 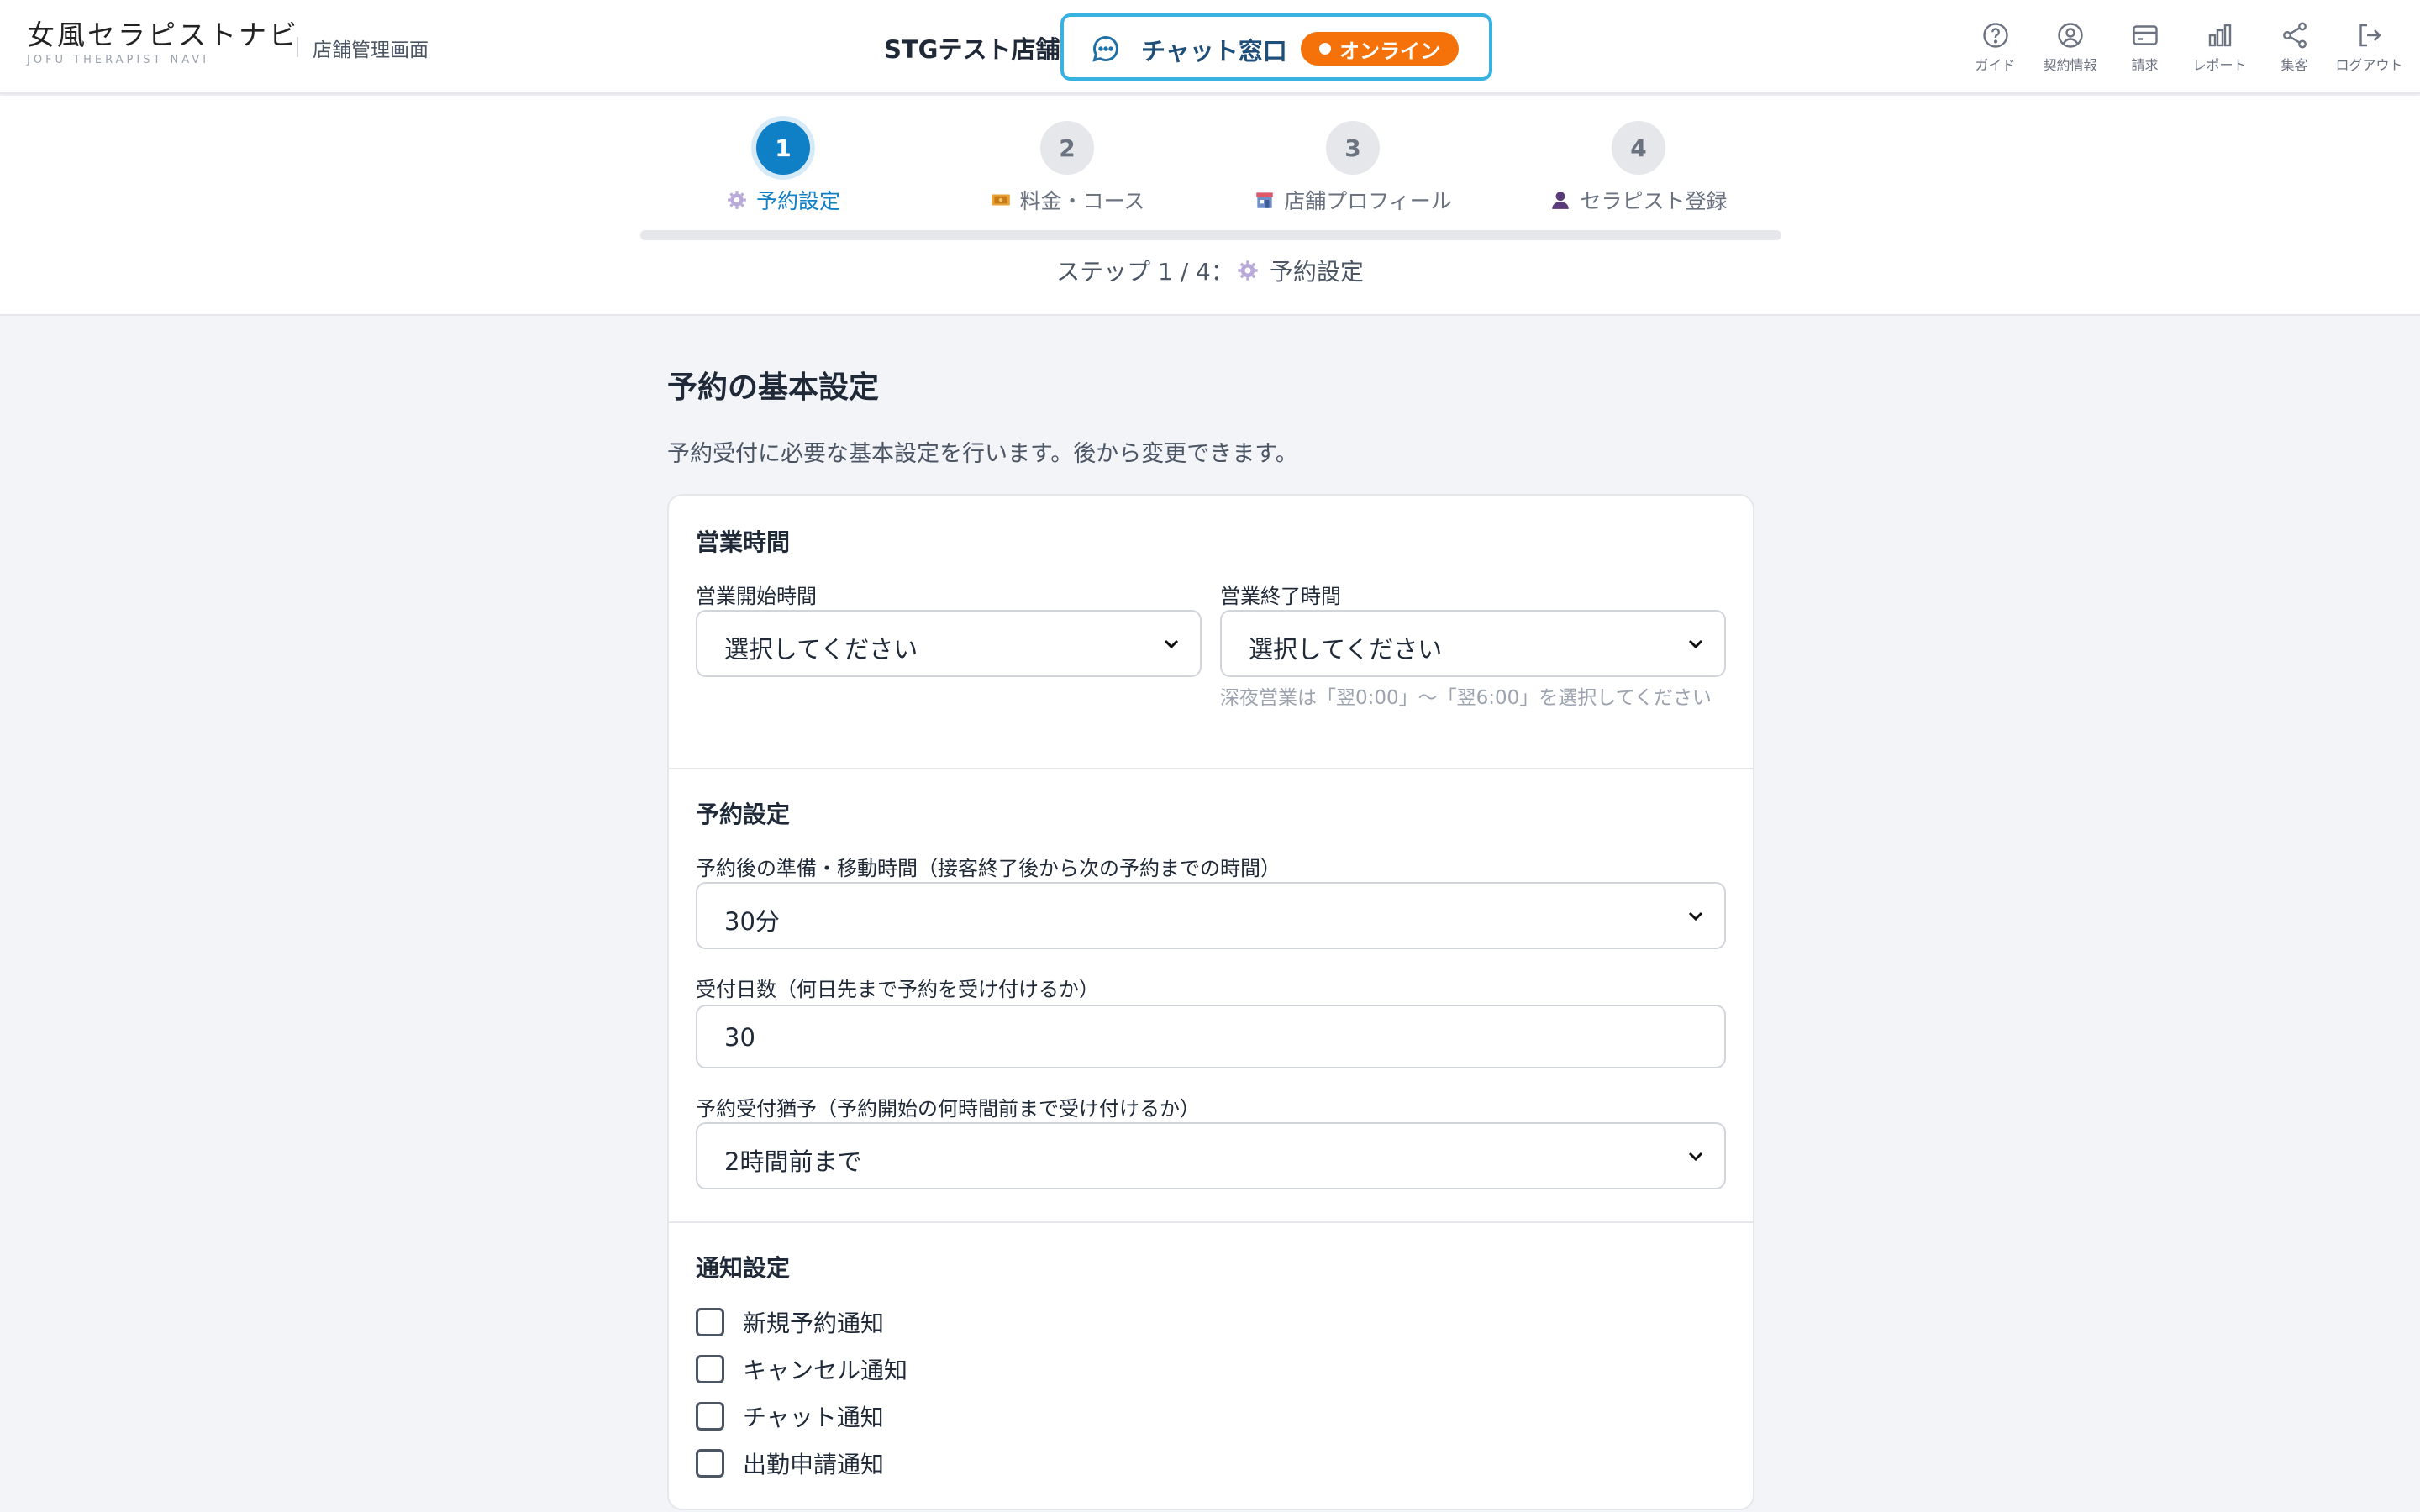 What do you see at coordinates (1067, 148) in the screenshot?
I see `step-2-number: 2` at bounding box center [1067, 148].